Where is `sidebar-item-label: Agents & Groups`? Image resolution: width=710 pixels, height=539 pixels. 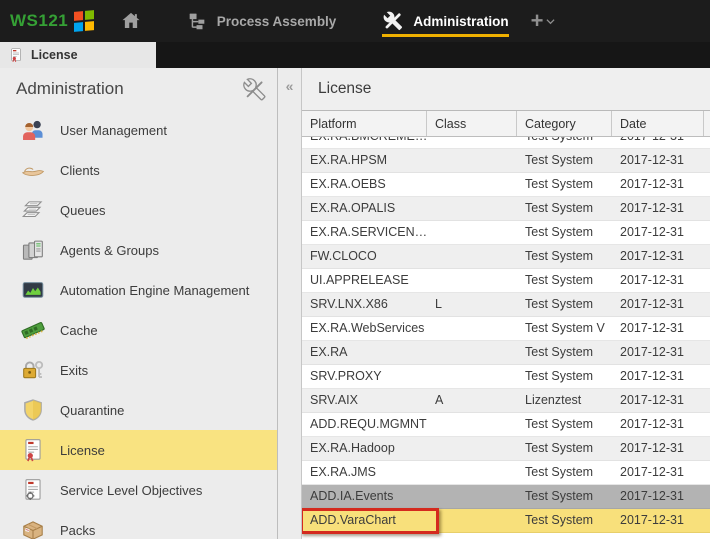
sidebar-item-label: Agents & Groups is located at coordinates (109, 250).